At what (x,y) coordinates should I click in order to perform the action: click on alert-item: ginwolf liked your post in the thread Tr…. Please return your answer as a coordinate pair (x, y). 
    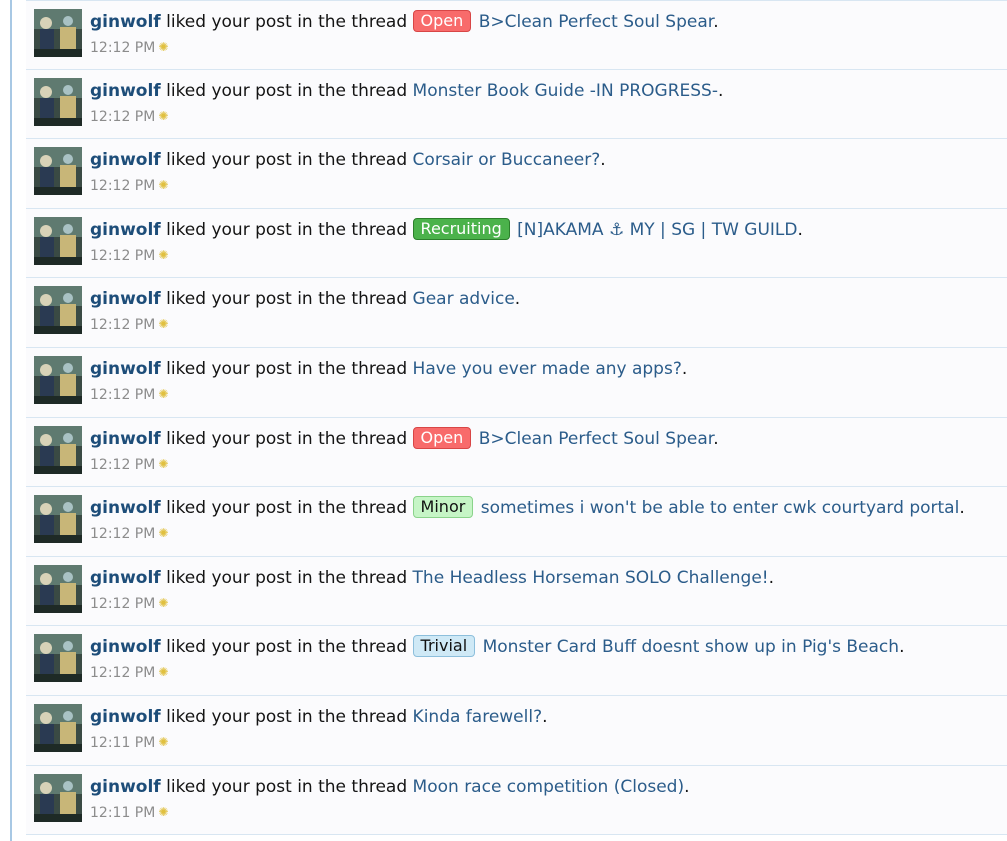
    Looking at the image, I should click on (516, 661).